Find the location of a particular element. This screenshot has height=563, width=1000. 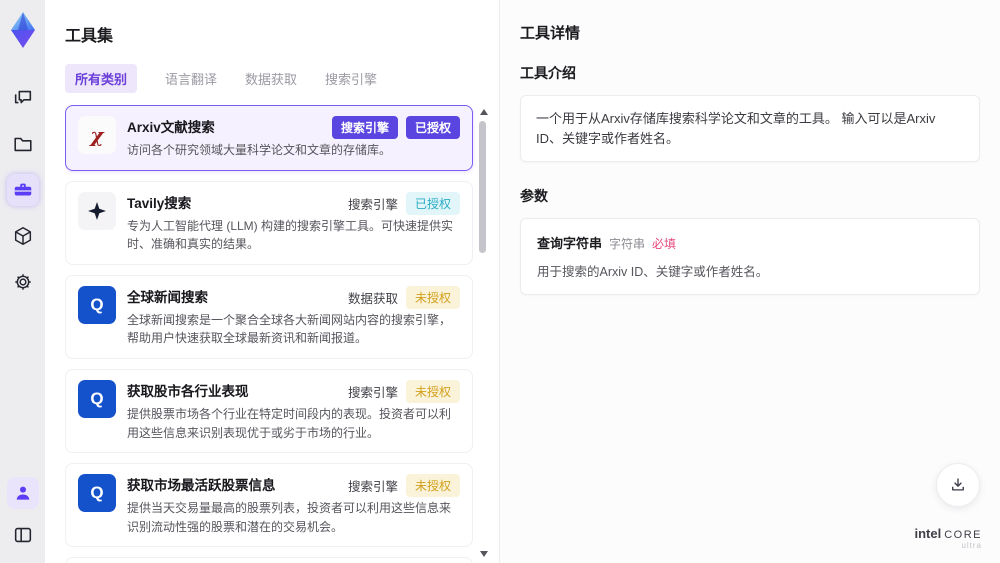

category-tabs: 所有类别 语言翻译 数据获取 搜索引擎 is located at coordinates (277, 78).